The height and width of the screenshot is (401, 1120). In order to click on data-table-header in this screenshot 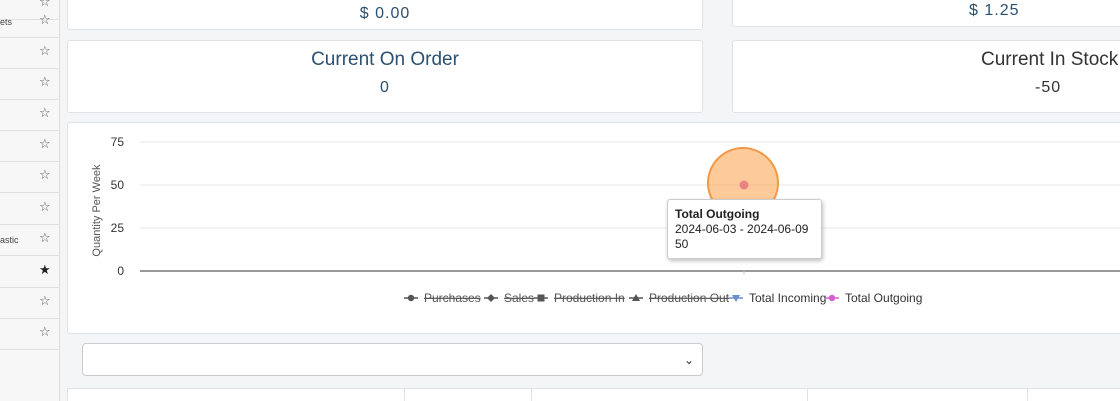, I will do `click(593, 394)`.